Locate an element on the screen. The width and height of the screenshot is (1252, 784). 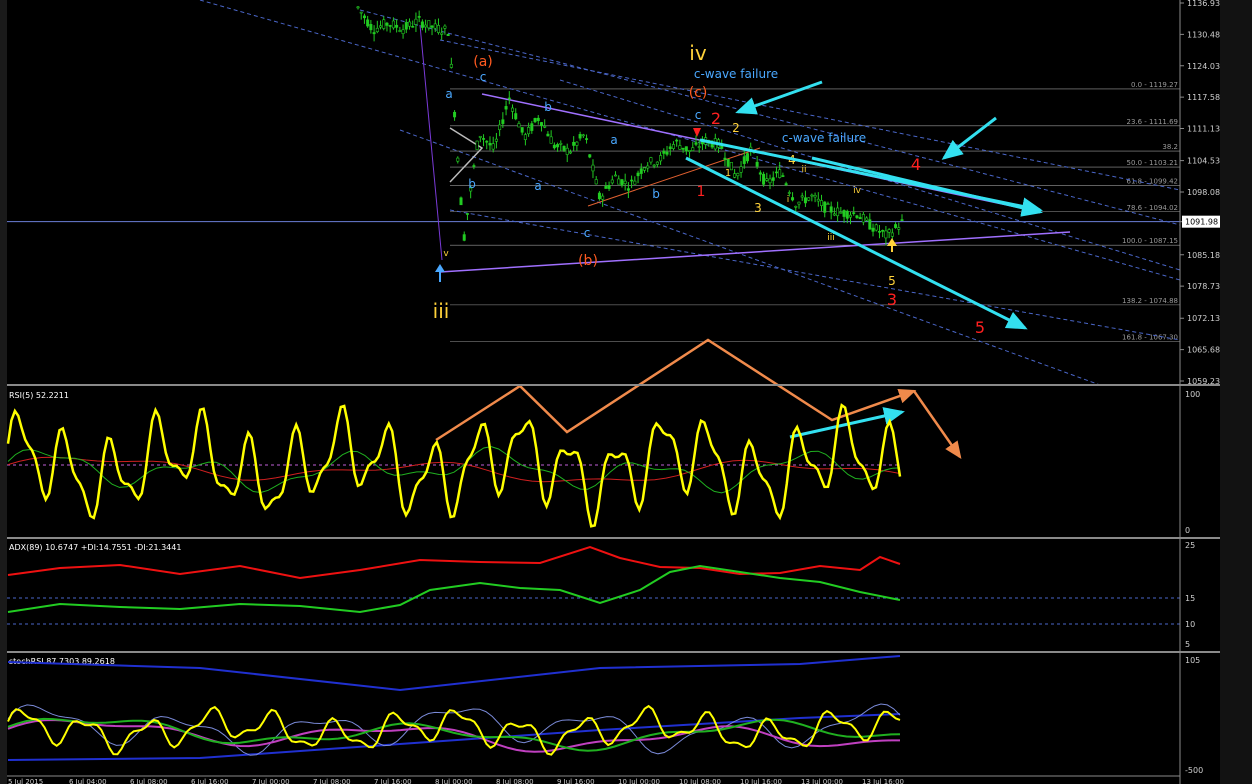
time-label: 7 Jul 00:00 is located at coordinates (271, 781).